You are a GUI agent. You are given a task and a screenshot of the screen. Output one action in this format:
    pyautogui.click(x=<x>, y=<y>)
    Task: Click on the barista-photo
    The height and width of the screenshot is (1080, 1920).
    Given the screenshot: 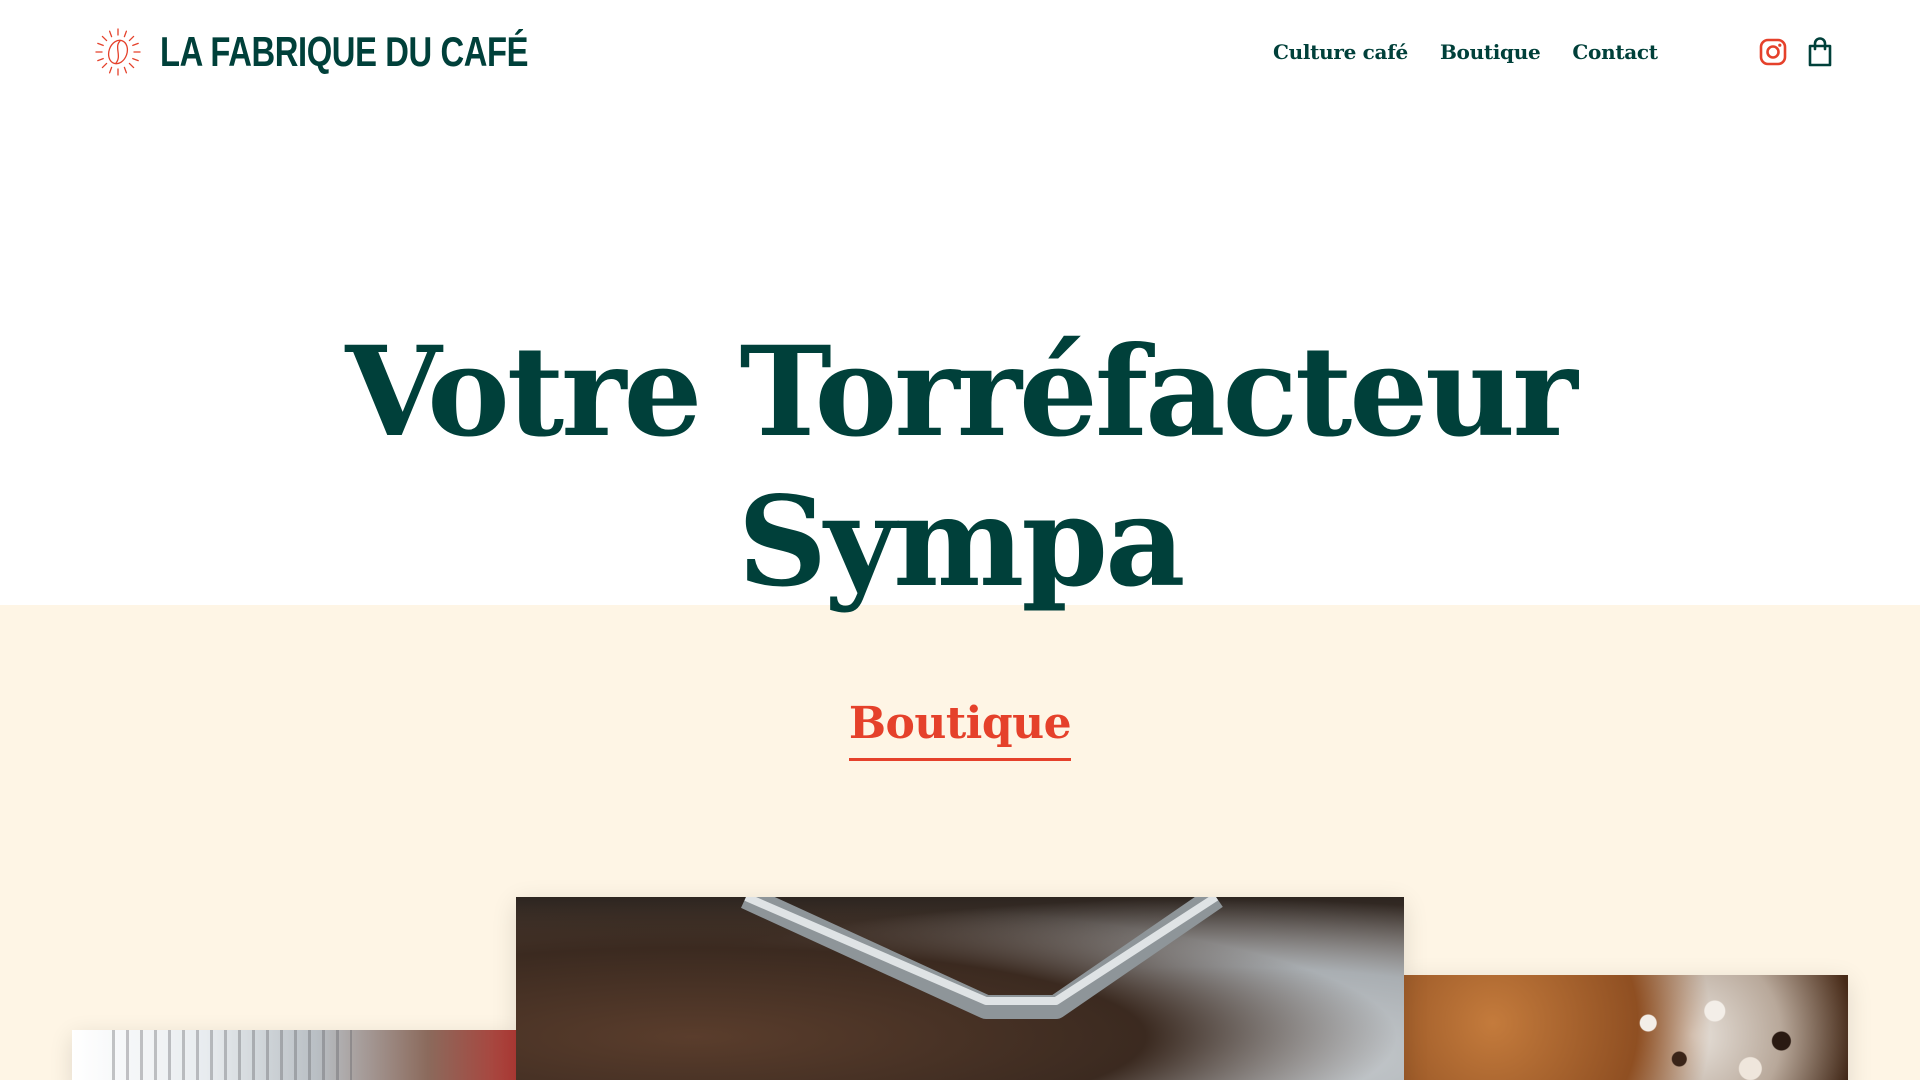 What is the action you would take?
    pyautogui.click(x=960, y=988)
    